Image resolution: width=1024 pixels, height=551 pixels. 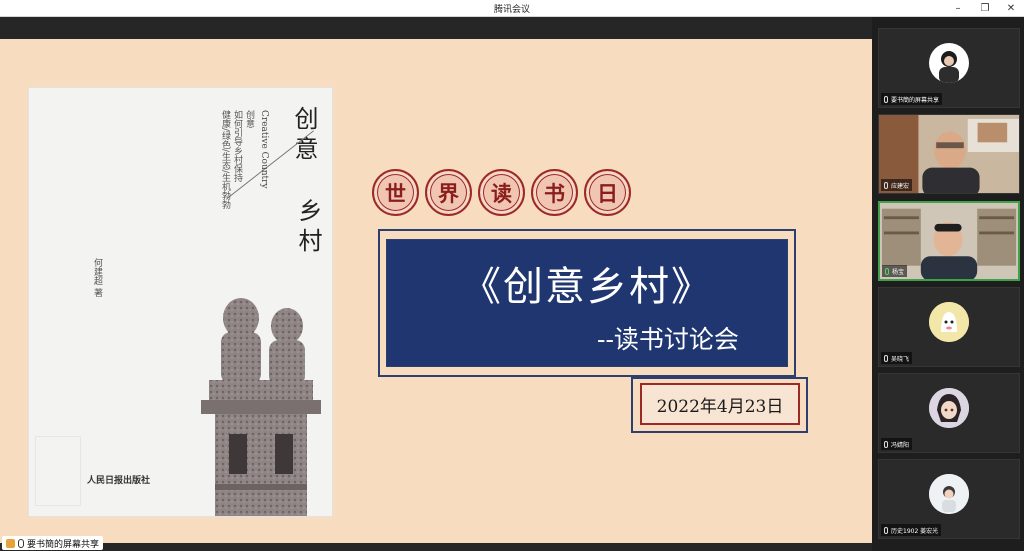 I want to click on close-icon: ✕, so click(x=1011, y=8).